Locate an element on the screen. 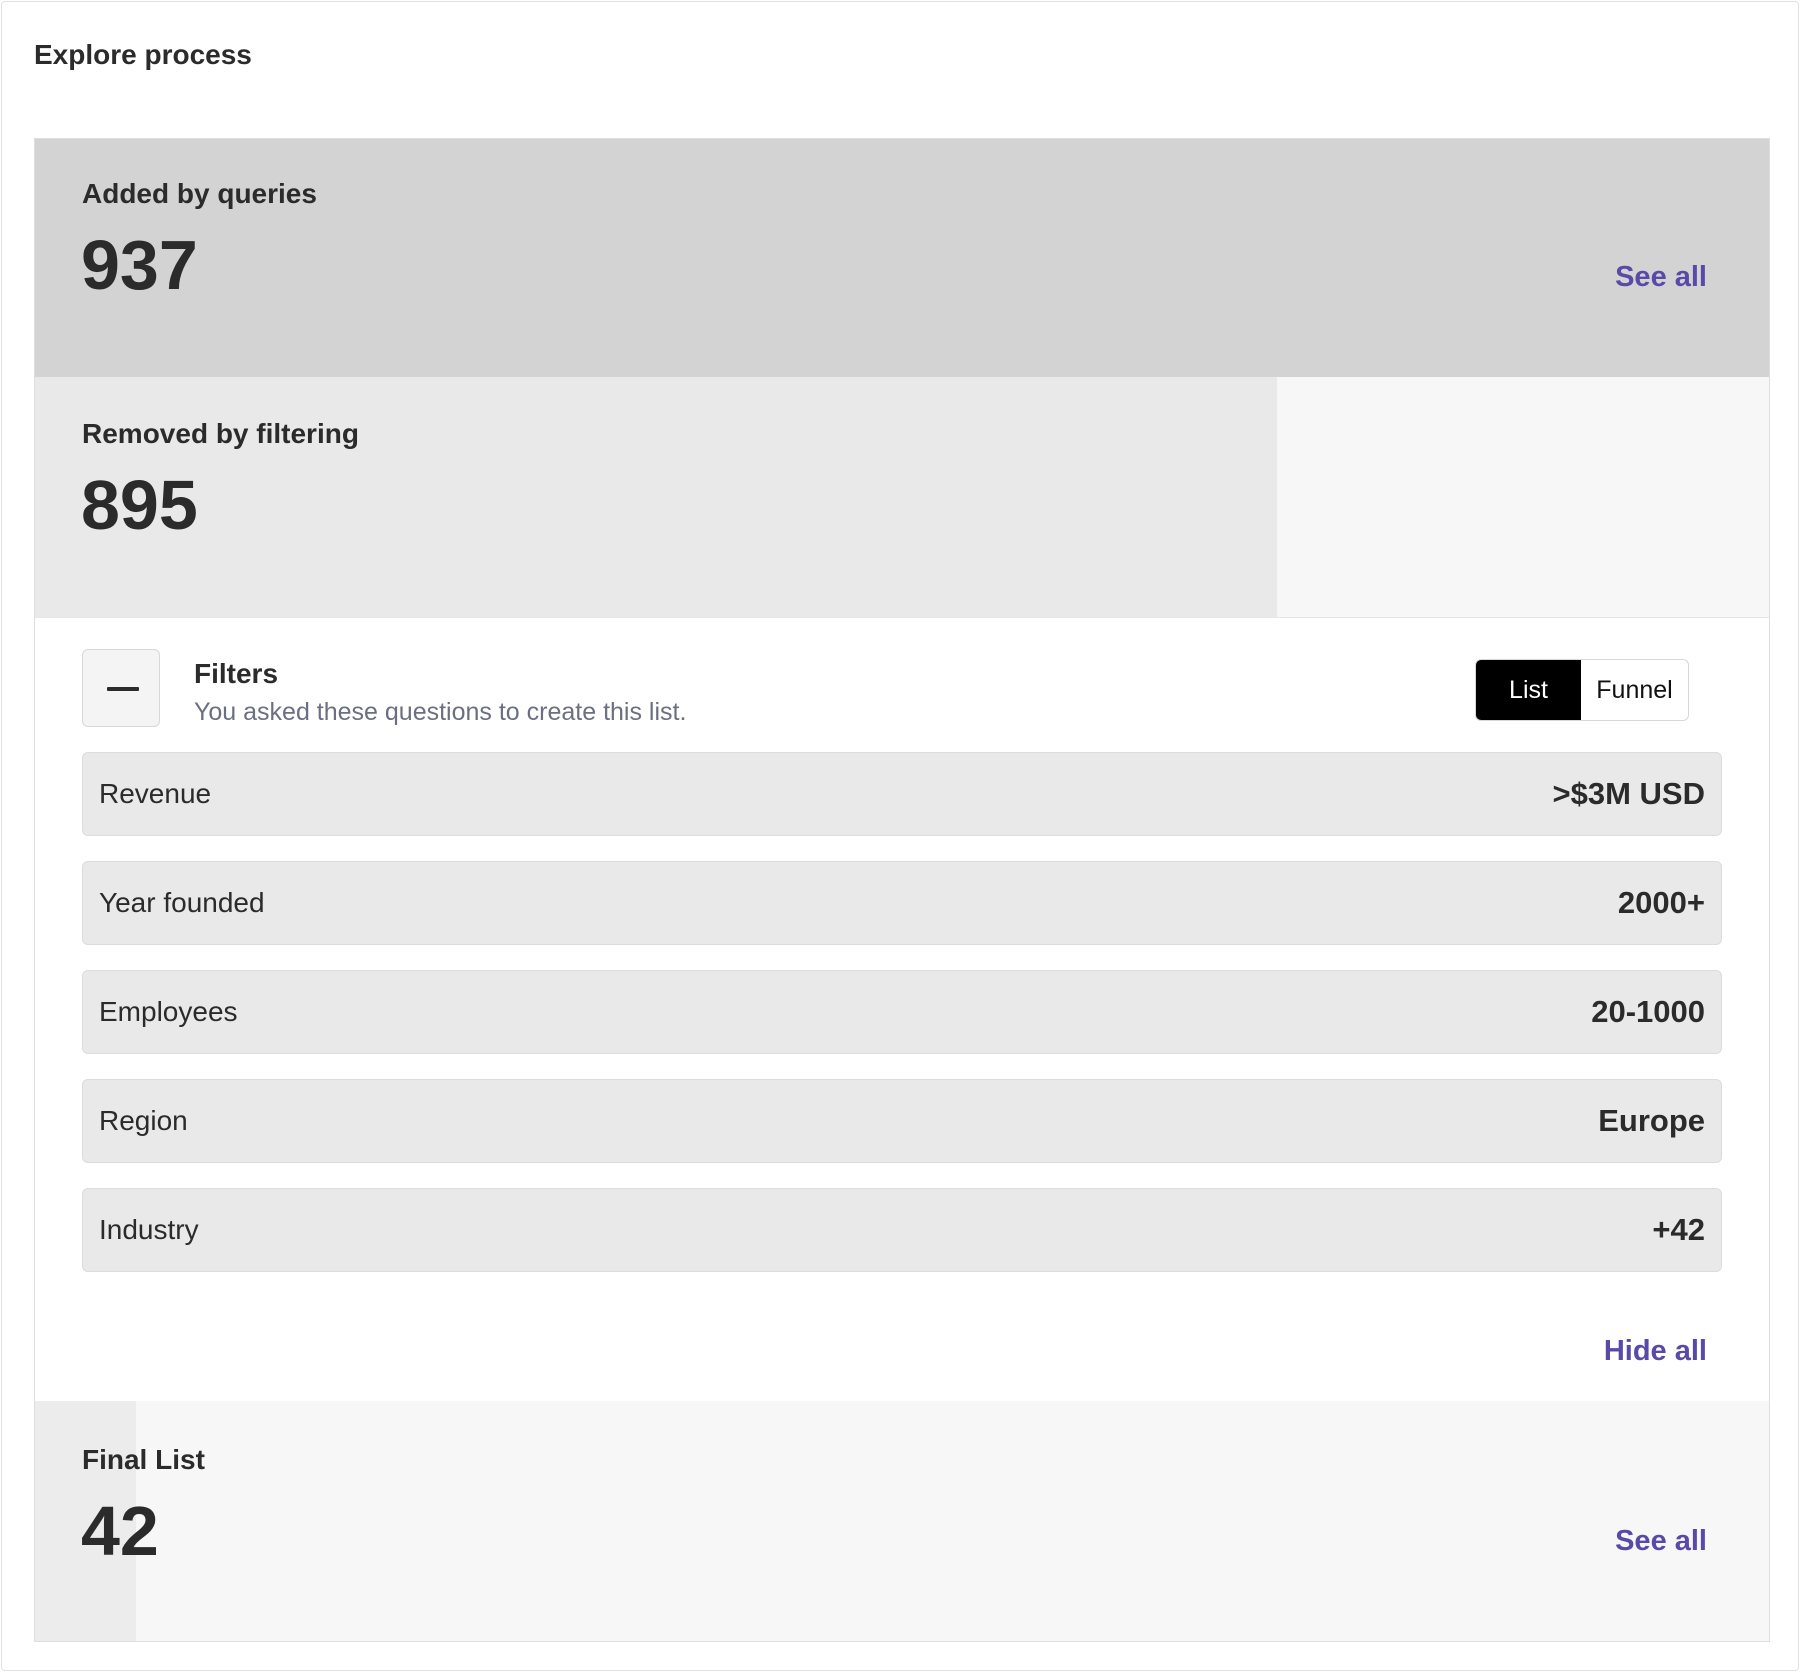 Image resolution: width=1800 pixels, height=1672 pixels. view-toggle-funnel: Funnel is located at coordinates (1634, 690).